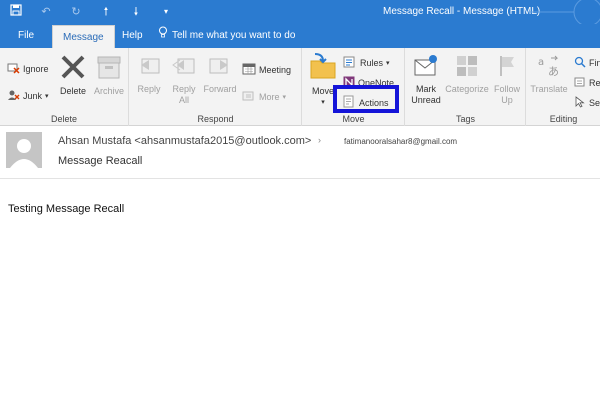 The height and width of the screenshot is (400, 600). What do you see at coordinates (220, 67) in the screenshot?
I see `forward-icon` at bounding box center [220, 67].